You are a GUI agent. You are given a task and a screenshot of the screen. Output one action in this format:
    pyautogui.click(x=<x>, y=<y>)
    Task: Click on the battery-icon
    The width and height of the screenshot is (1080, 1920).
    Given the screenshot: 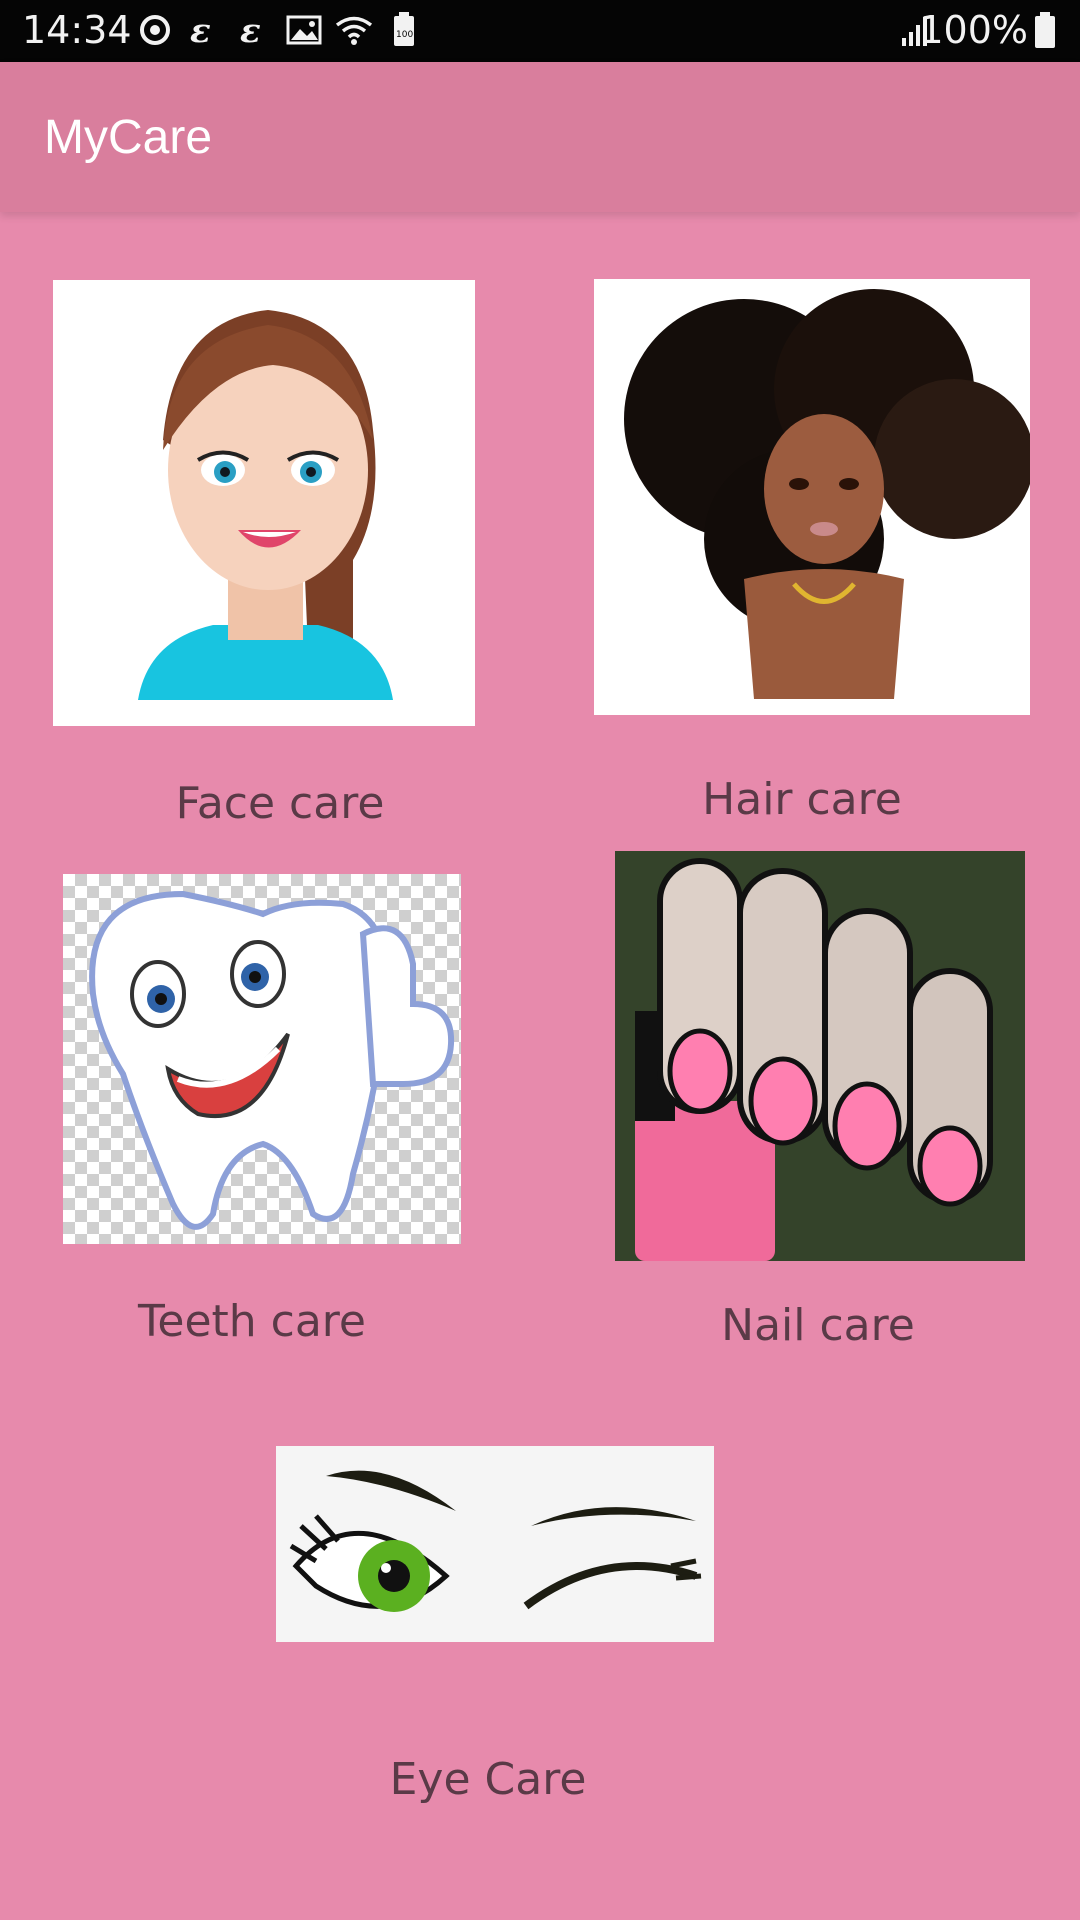 What is the action you would take?
    pyautogui.click(x=1045, y=30)
    